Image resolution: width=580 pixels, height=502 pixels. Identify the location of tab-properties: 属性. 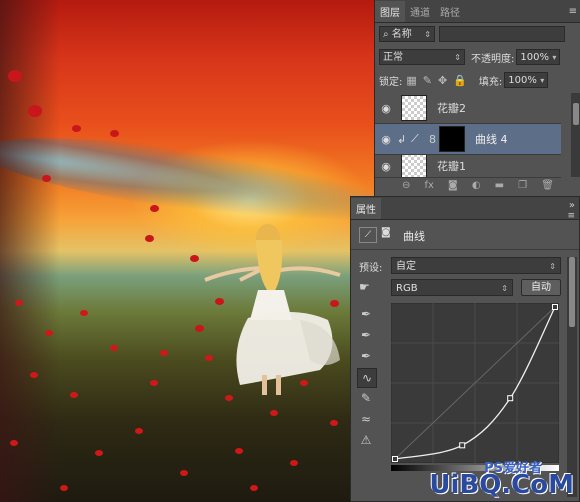
(366, 208).